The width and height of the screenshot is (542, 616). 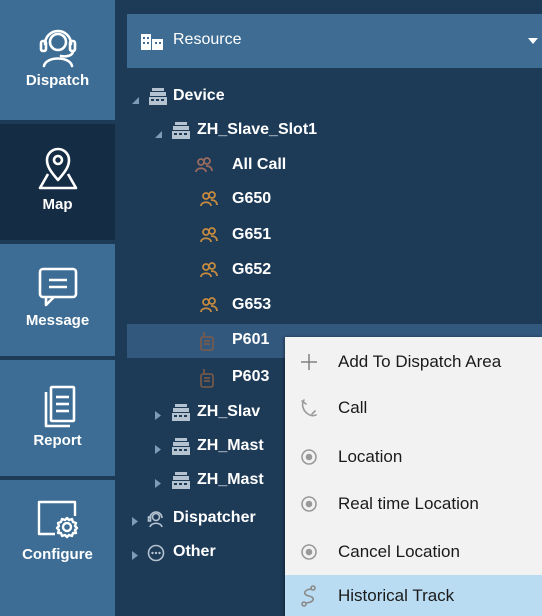 I want to click on message-icon, so click(x=58, y=287).